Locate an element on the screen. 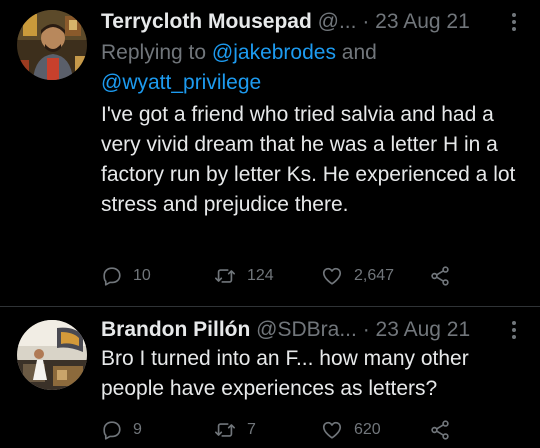 The width and height of the screenshot is (540, 448). reply-count: 10 is located at coordinates (142, 275).